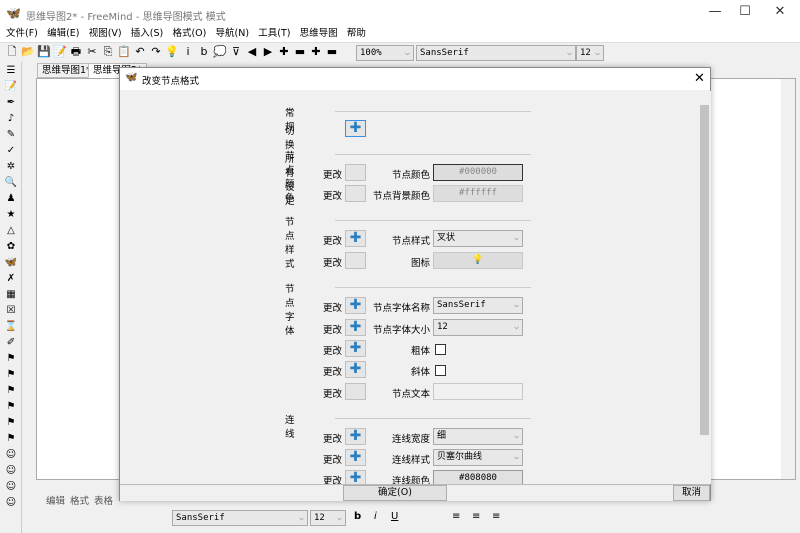 The width and height of the screenshot is (800, 533). Describe the element at coordinates (240, 518) in the screenshot. I see `note-font-select: SansSerif ⌵` at that location.